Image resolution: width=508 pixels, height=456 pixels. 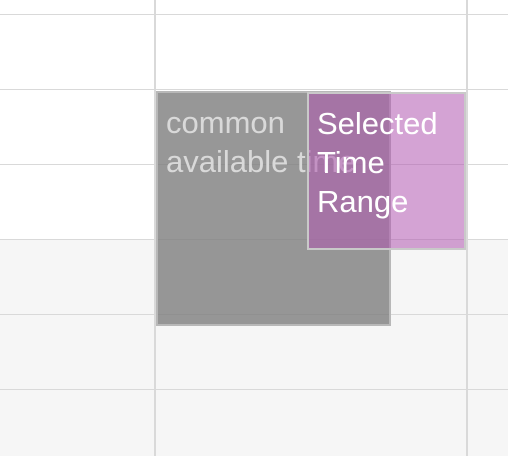 I want to click on selected-time-range-label: Selected Time Range, so click(x=377, y=162).